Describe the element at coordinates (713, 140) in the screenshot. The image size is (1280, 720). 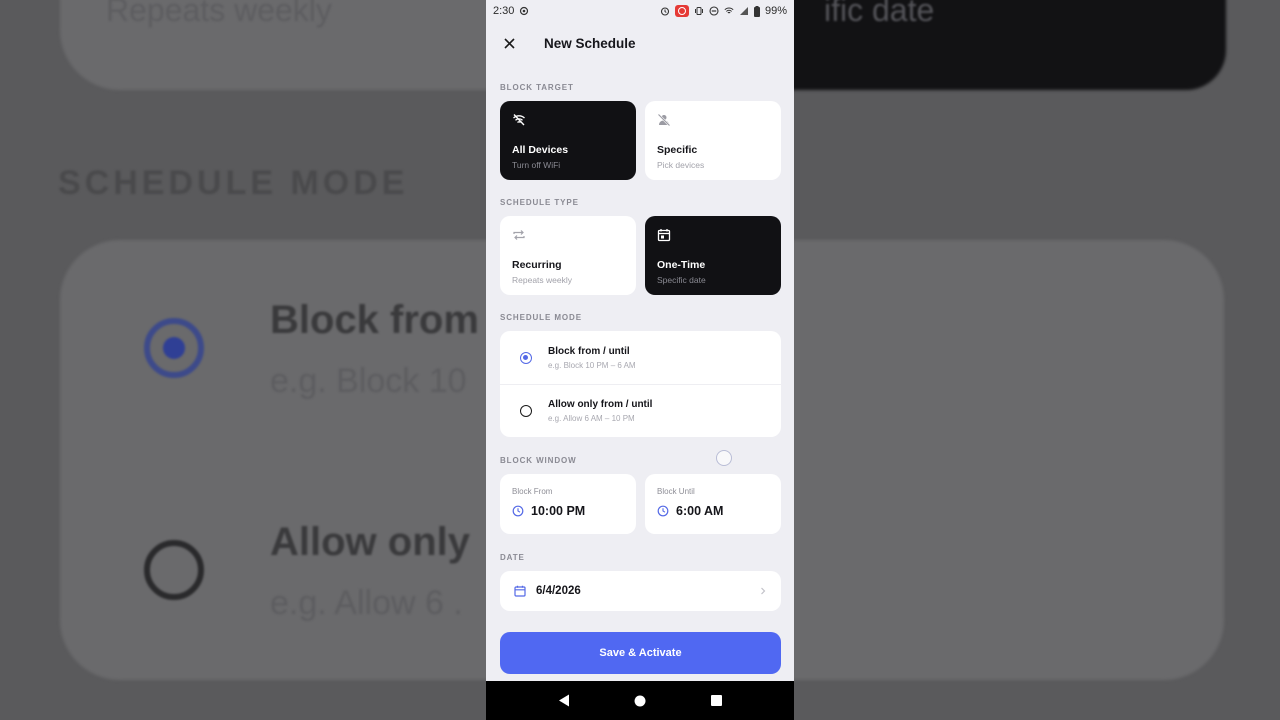
I see `block-target-specific: Specific Pick devices` at that location.